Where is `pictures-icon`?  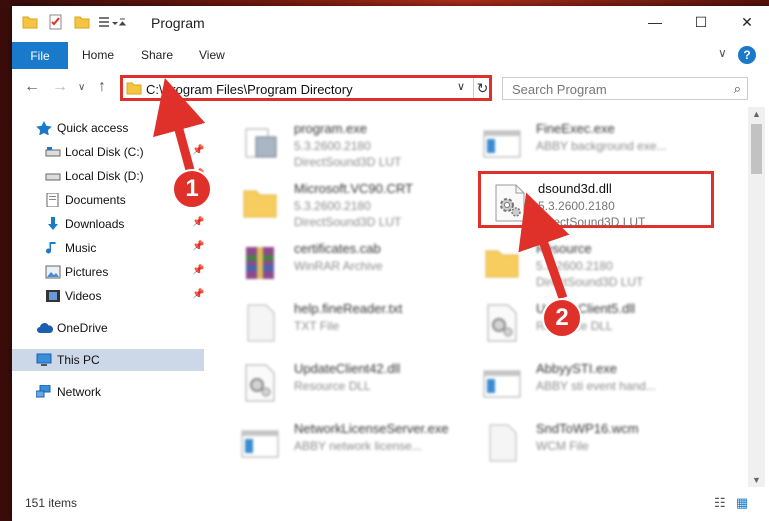 pictures-icon is located at coordinates (53, 272).